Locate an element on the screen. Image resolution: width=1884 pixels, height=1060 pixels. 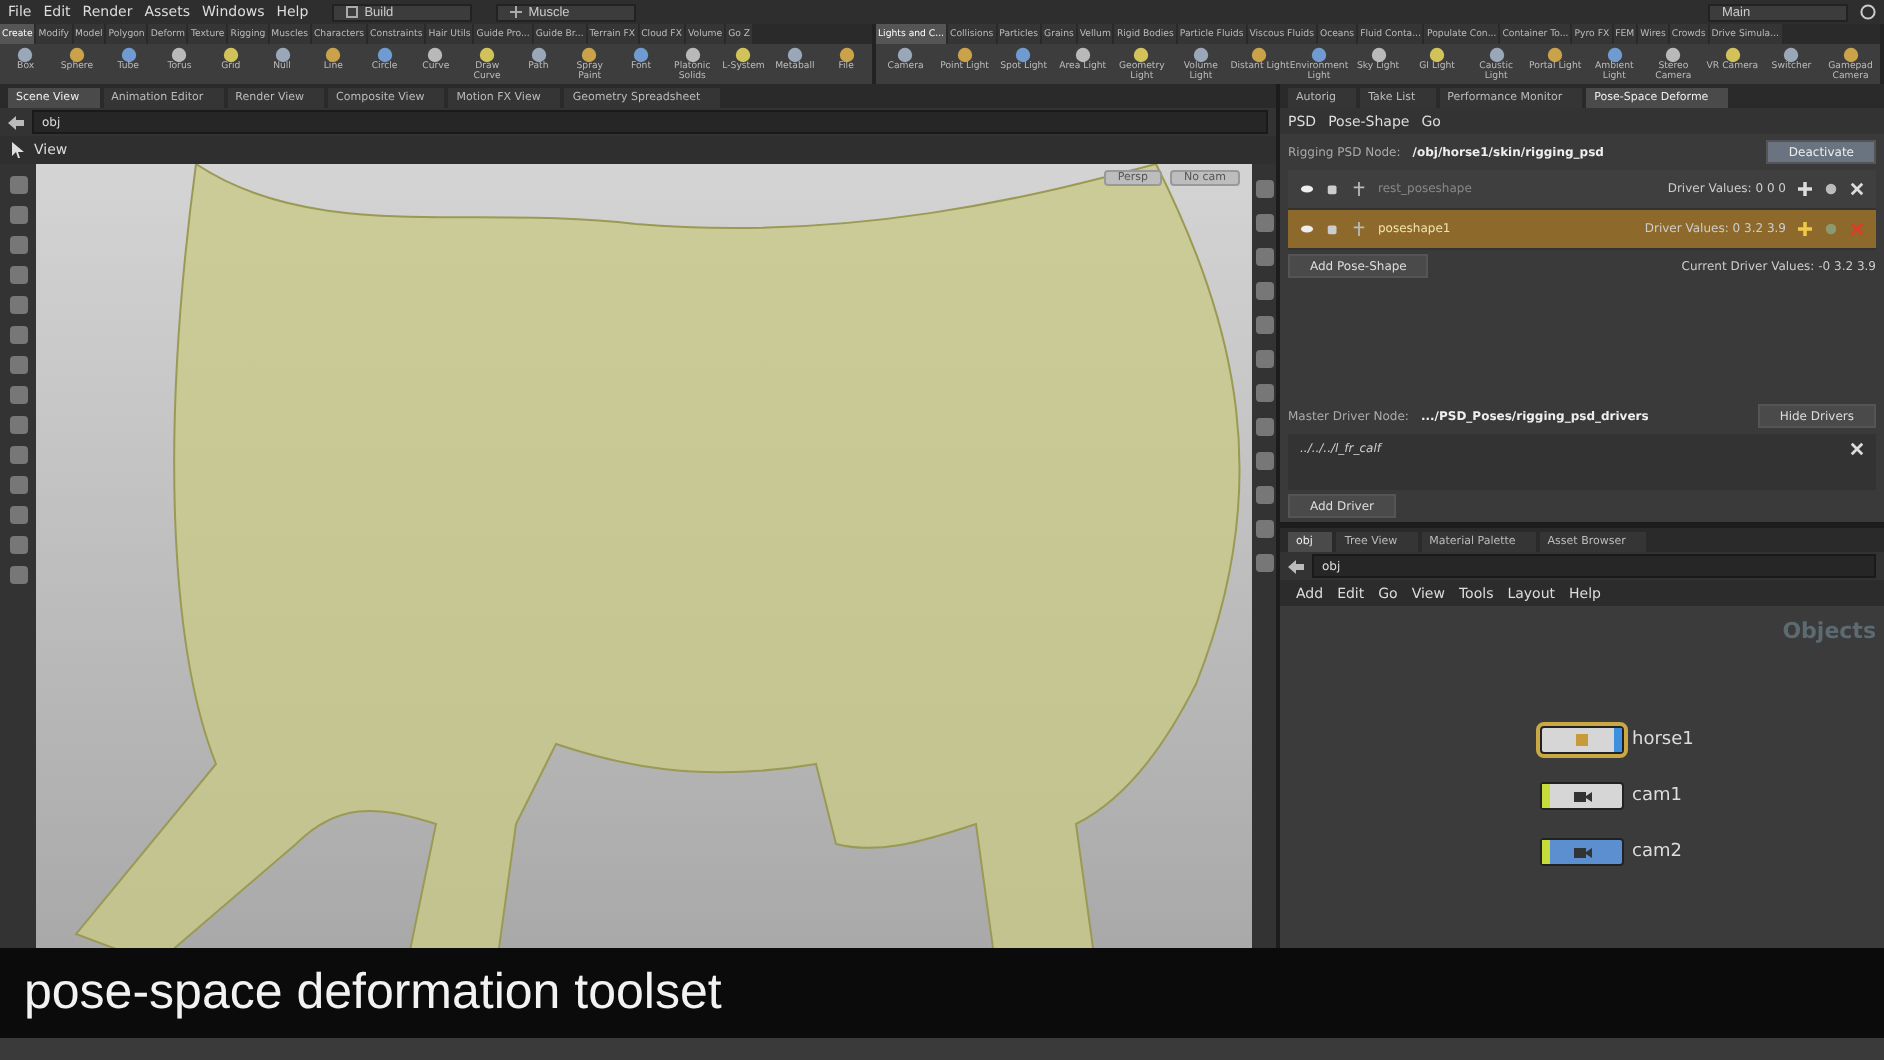
node-label: horse1 is located at coordinates (1663, 740).